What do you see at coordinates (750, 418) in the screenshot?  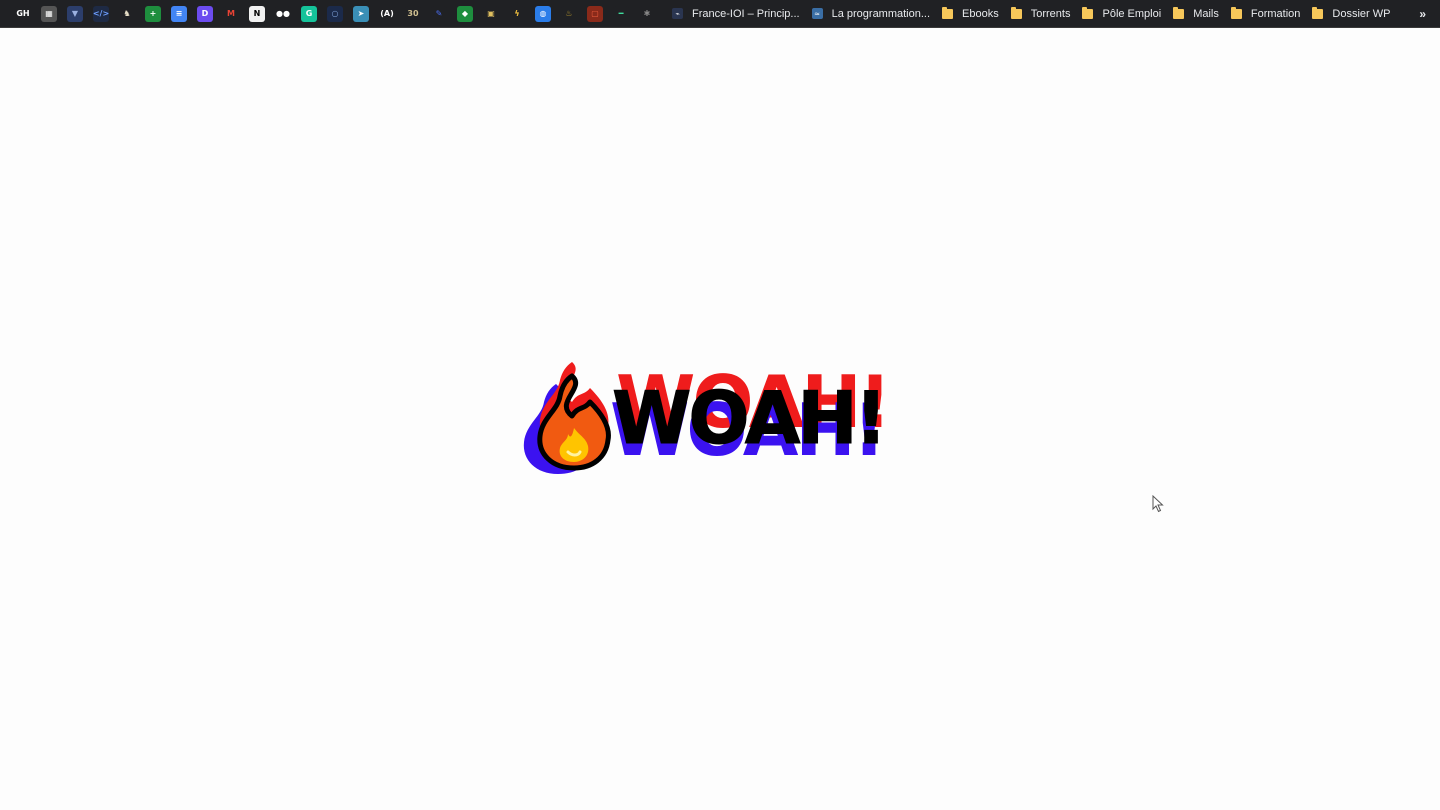 I see `woah-text: WOAH!` at bounding box center [750, 418].